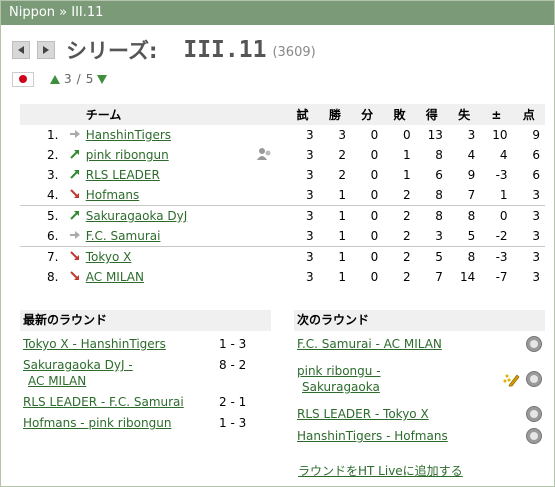  What do you see at coordinates (53, 175) in the screenshot?
I see `position: 3.` at bounding box center [53, 175].